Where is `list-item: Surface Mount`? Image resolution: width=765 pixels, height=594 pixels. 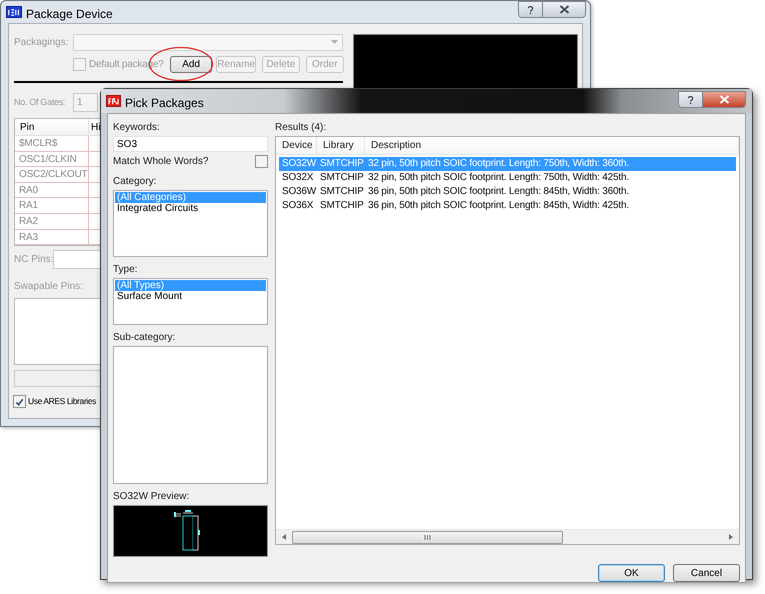 list-item: Surface Mount is located at coordinates (190, 296).